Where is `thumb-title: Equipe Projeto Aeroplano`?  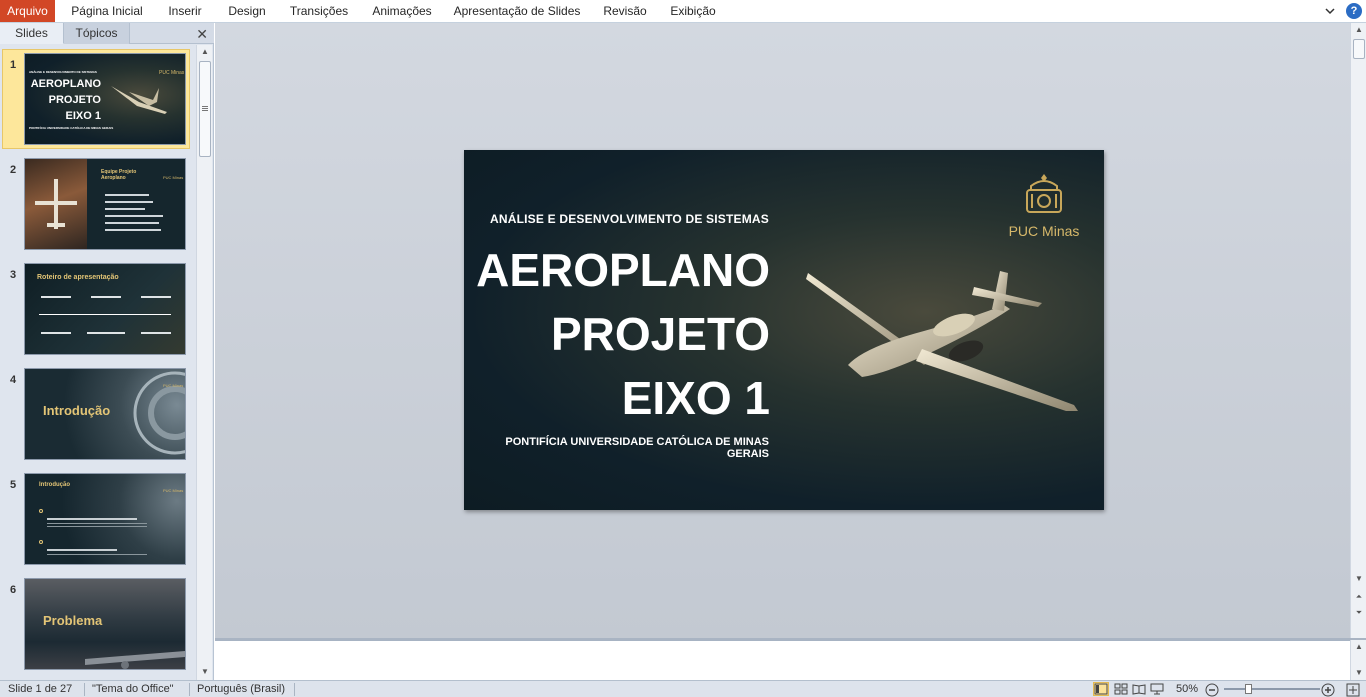 thumb-title: Equipe Projeto Aeroplano is located at coordinates (119, 175).